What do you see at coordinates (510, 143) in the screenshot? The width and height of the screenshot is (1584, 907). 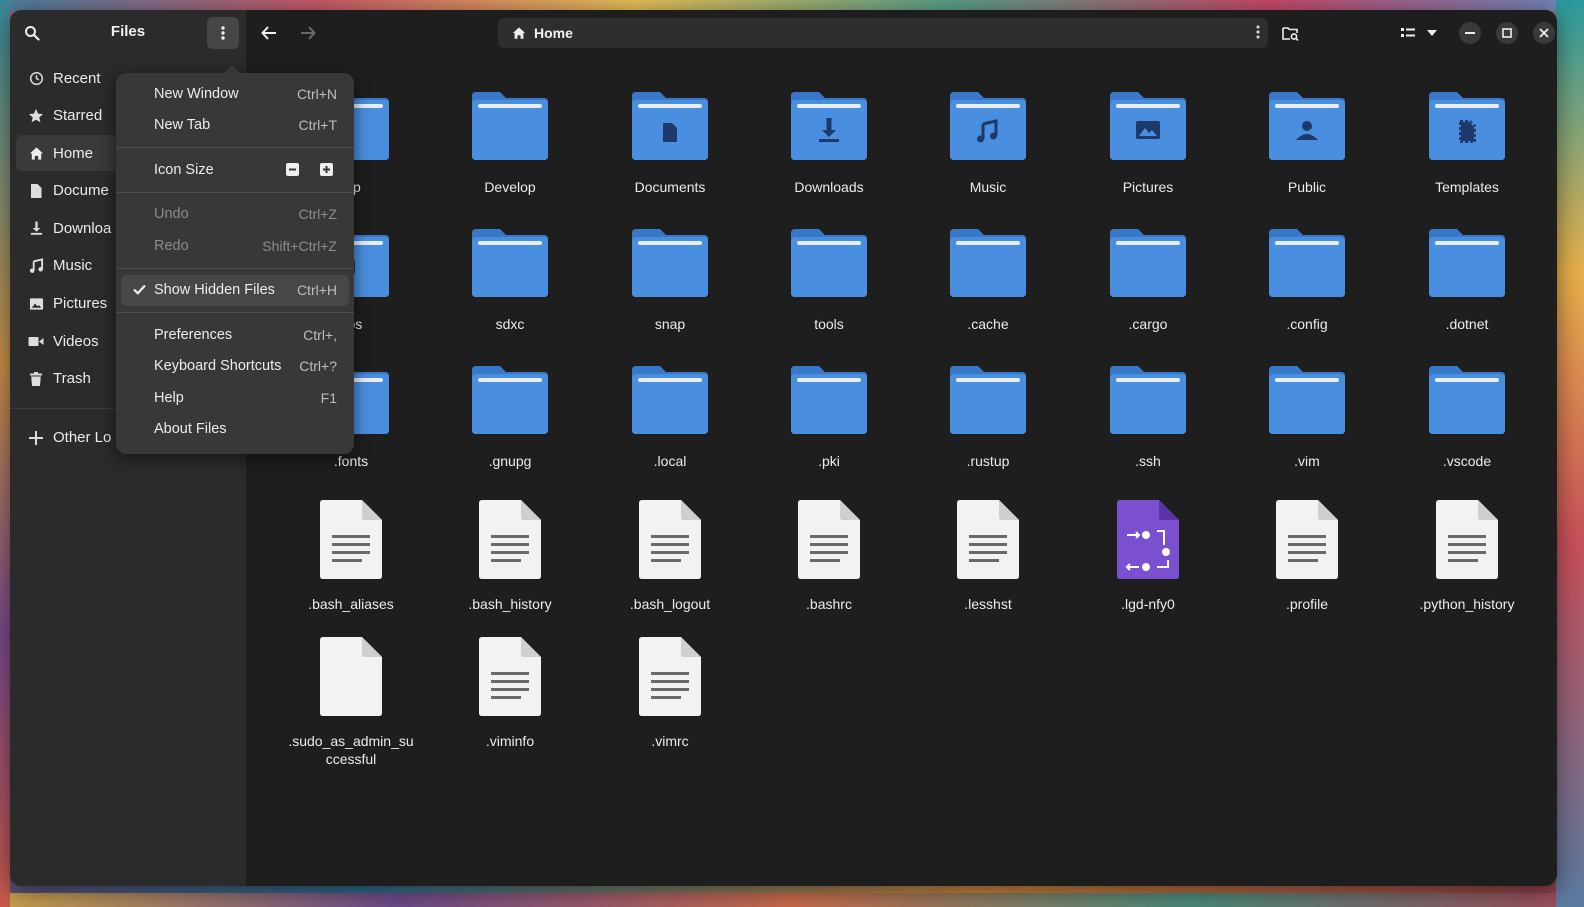 I see `folder-item: Develop` at bounding box center [510, 143].